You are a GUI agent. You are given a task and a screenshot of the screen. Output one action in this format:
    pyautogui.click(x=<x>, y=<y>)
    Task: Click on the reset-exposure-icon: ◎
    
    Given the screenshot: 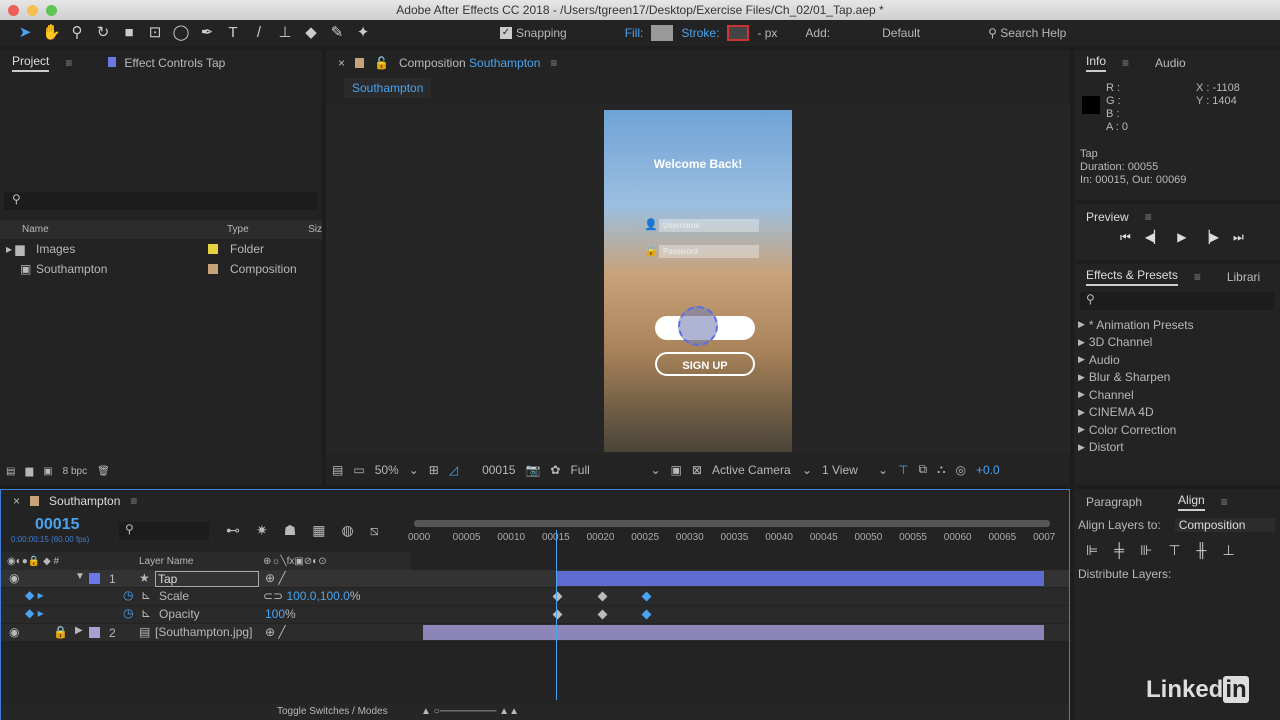 What is the action you would take?
    pyautogui.click(x=961, y=470)
    